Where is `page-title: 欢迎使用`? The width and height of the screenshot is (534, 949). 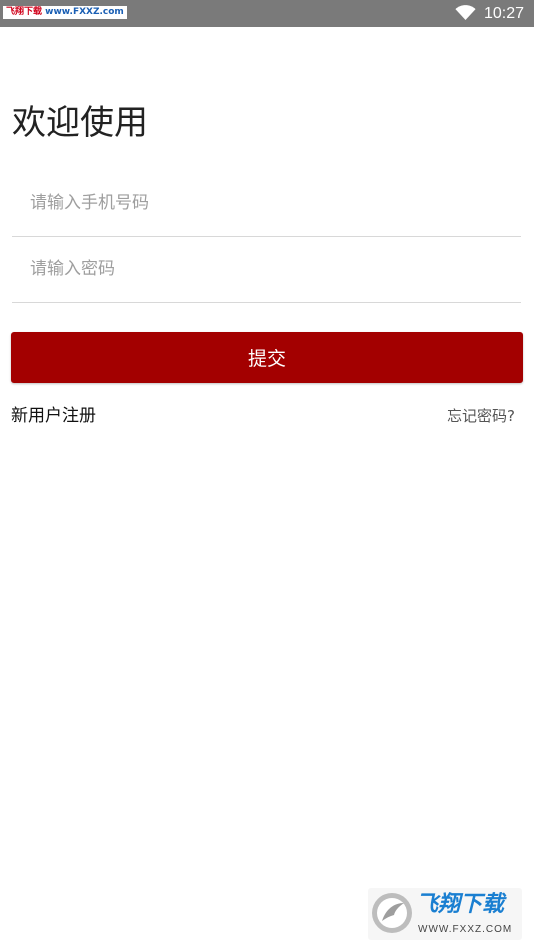
page-title: 欢迎使用 is located at coordinates (80, 122).